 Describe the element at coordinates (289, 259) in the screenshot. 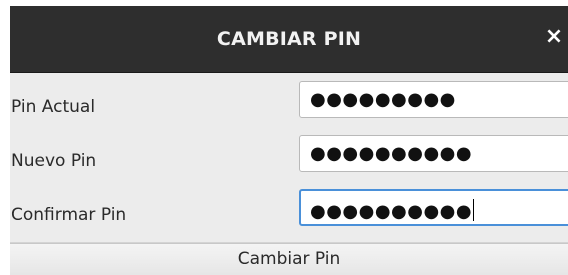

I see `change-pin-button: Cambiar Pin` at that location.